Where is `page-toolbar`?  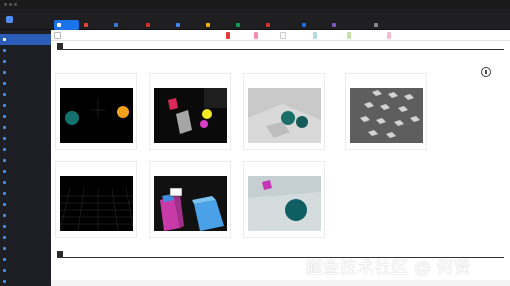 page-toolbar is located at coordinates (280, 35).